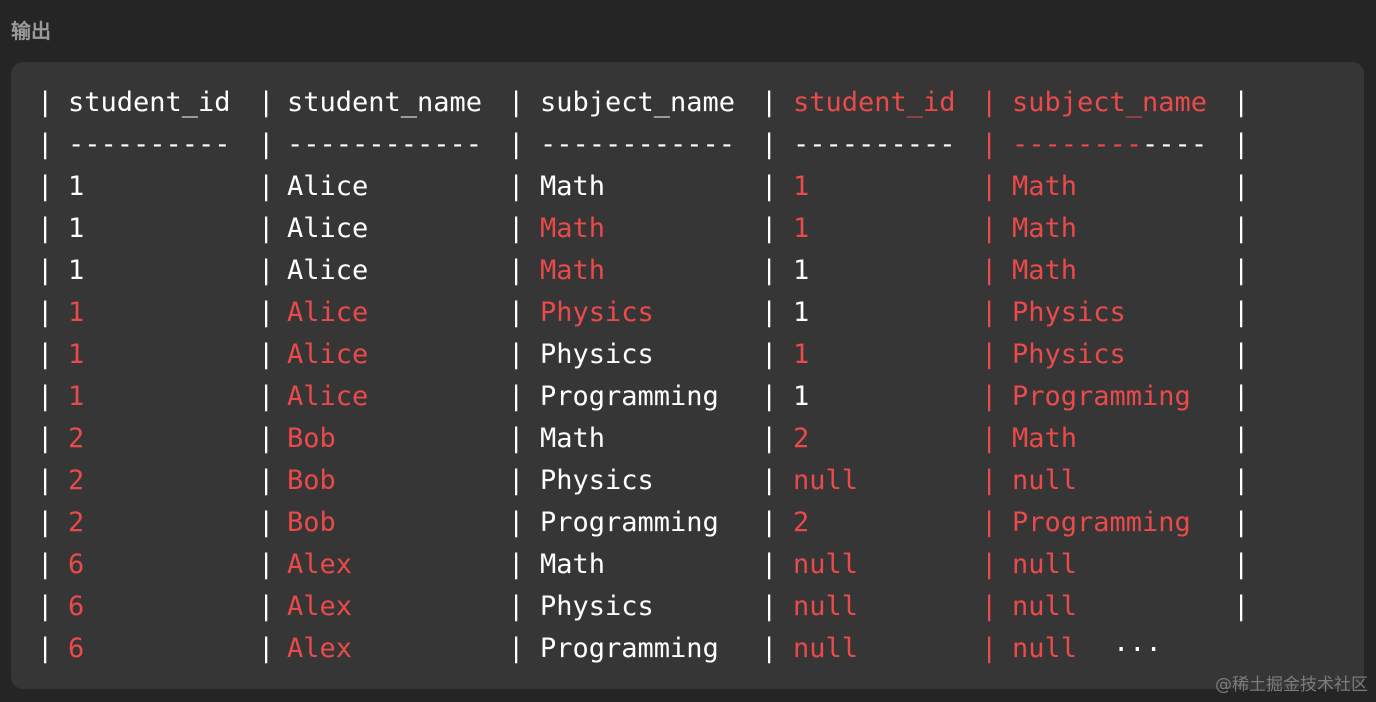 The height and width of the screenshot is (702, 1376). What do you see at coordinates (1291, 685) in the screenshot?
I see `watermark: @稀土掘金技术社区` at bounding box center [1291, 685].